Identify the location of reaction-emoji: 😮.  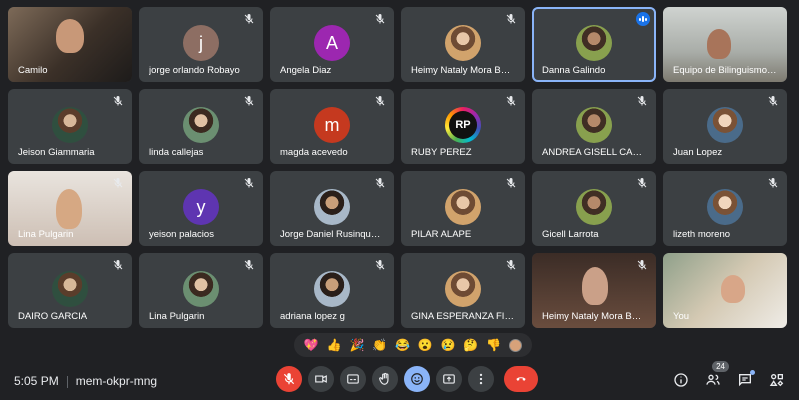
(425, 345).